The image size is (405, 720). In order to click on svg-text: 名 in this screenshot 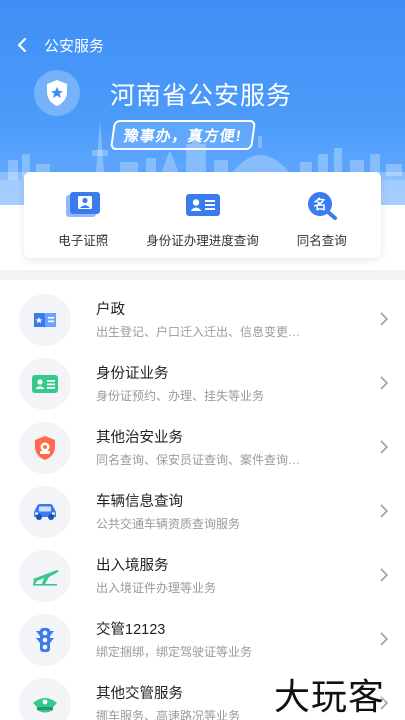, I will do `click(319, 205)`.